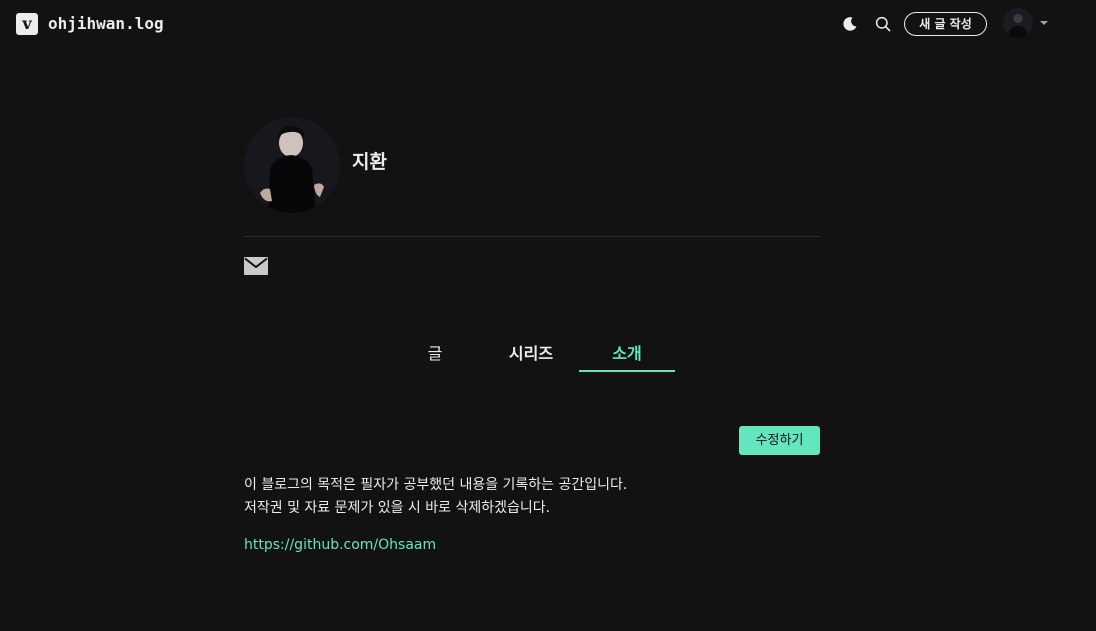 The height and width of the screenshot is (631, 1096). Describe the element at coordinates (531, 355) in the screenshot. I see `tab-series: 시리즈` at that location.